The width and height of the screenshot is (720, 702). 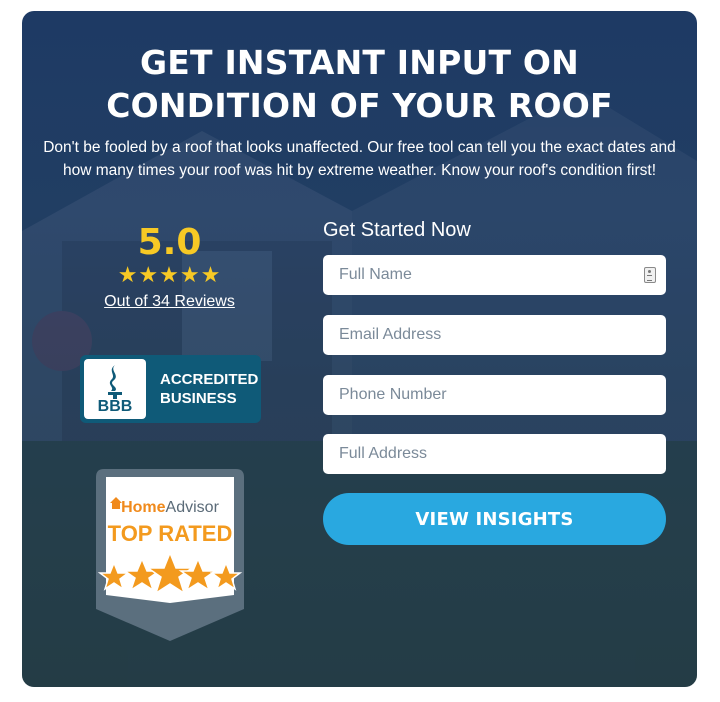 I want to click on address-input, so click(x=494, y=454).